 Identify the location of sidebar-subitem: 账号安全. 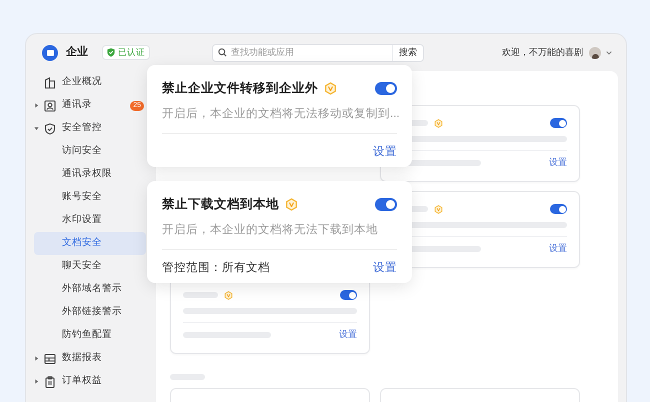
(90, 197).